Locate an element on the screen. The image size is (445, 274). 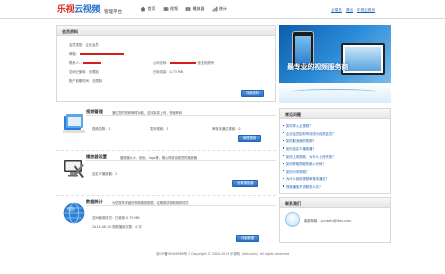
faq-item: 如何获取视频的嵌入代码？ is located at coordinates (335, 164).